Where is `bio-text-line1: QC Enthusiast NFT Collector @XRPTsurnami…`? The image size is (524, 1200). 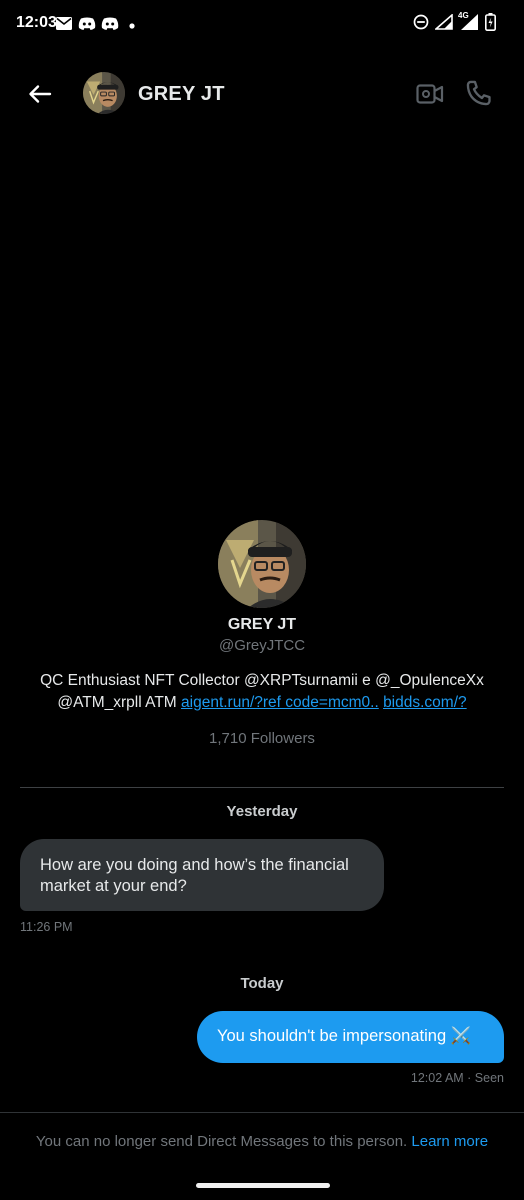
bio-text-line1: QC Enthusiast NFT Collector @XRPTsurnami… is located at coordinates (262, 680).